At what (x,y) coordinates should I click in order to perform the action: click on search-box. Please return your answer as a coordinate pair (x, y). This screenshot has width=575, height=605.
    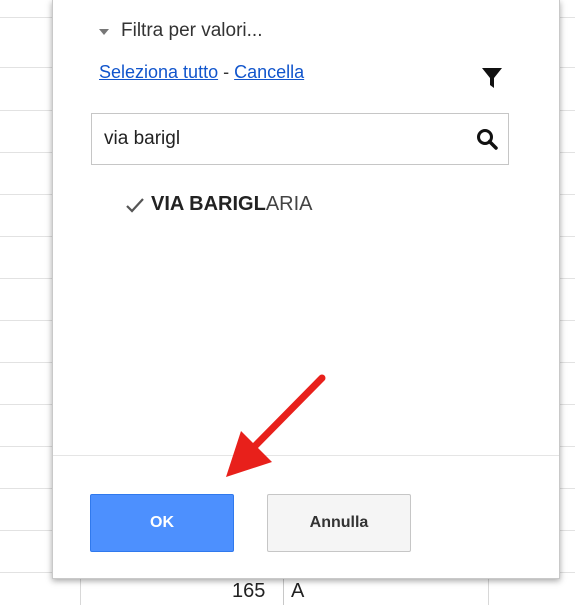
    Looking at the image, I should click on (300, 139).